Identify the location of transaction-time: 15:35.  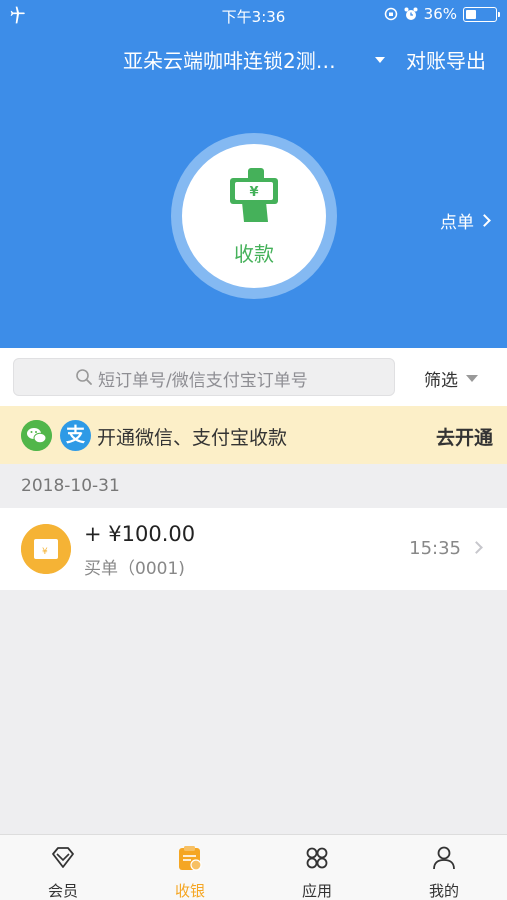
(435, 548).